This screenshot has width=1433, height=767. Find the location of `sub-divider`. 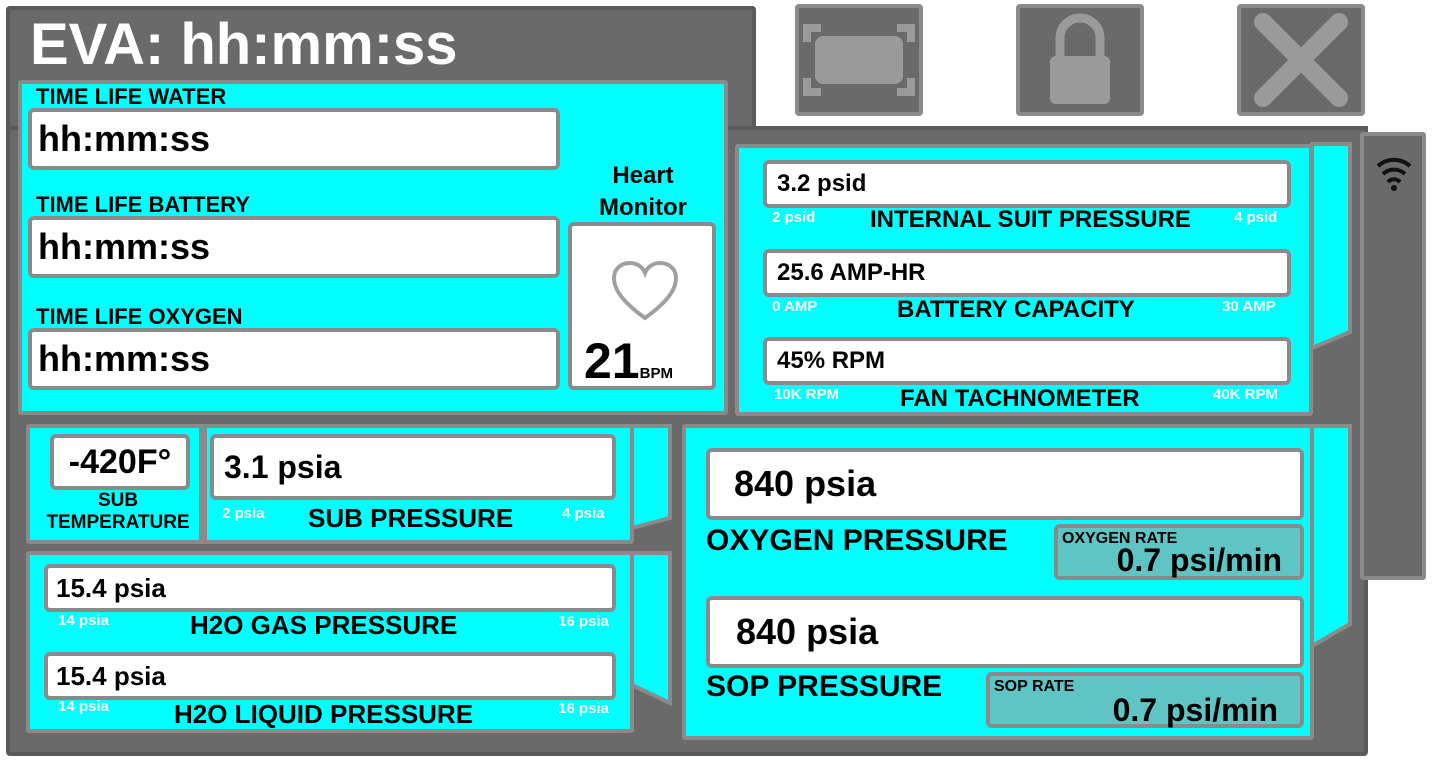

sub-divider is located at coordinates (203, 484).